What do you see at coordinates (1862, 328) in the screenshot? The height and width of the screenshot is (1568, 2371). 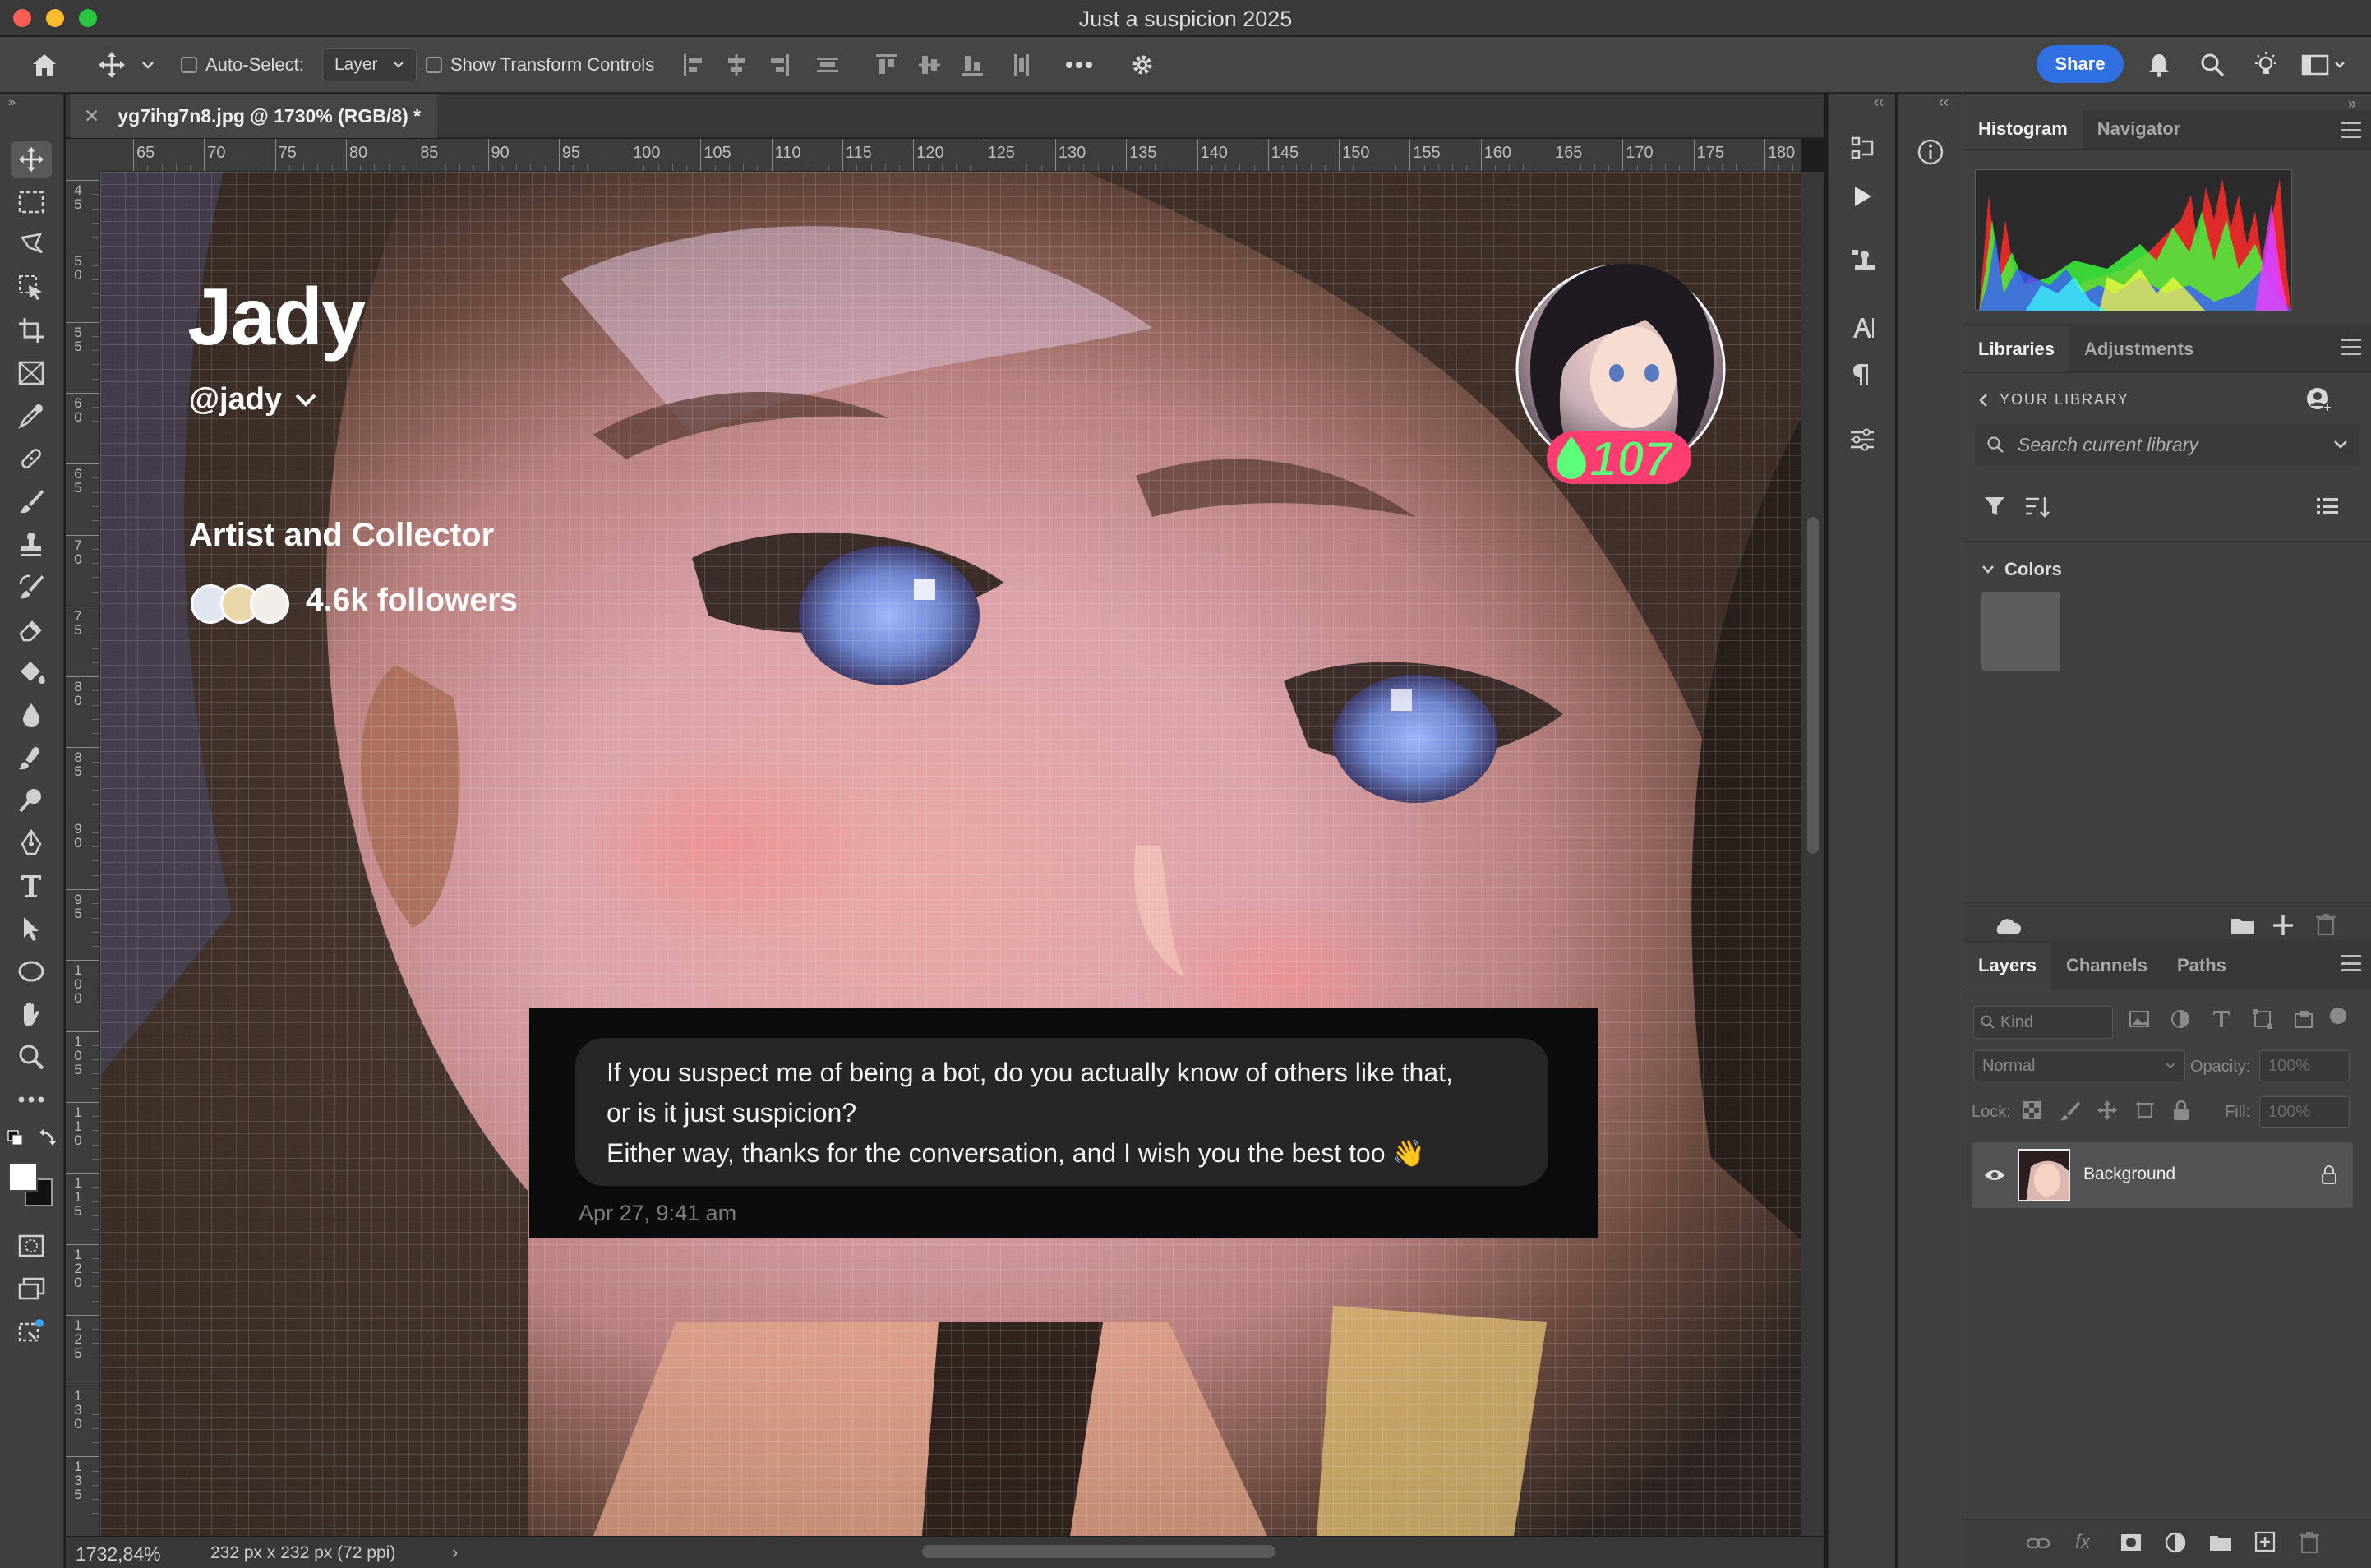 I see `character-panel-icon` at bounding box center [1862, 328].